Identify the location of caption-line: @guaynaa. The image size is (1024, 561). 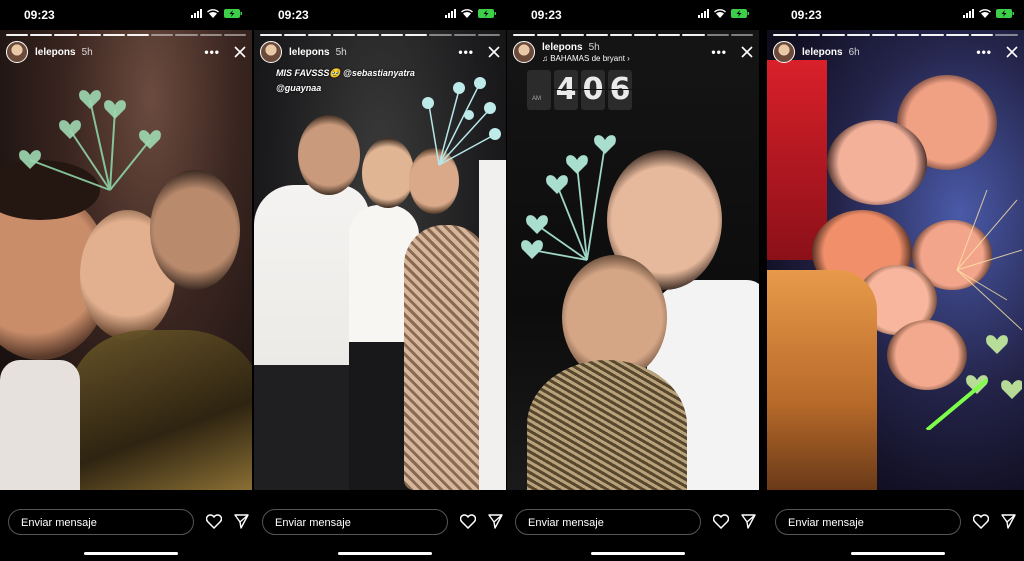
(345, 88).